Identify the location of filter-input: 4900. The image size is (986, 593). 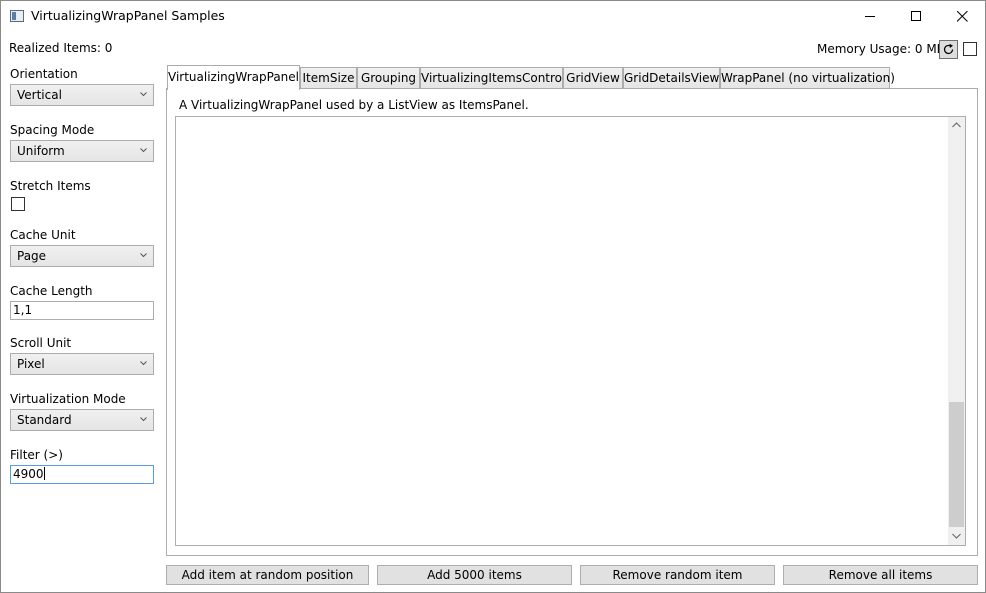
(82, 474).